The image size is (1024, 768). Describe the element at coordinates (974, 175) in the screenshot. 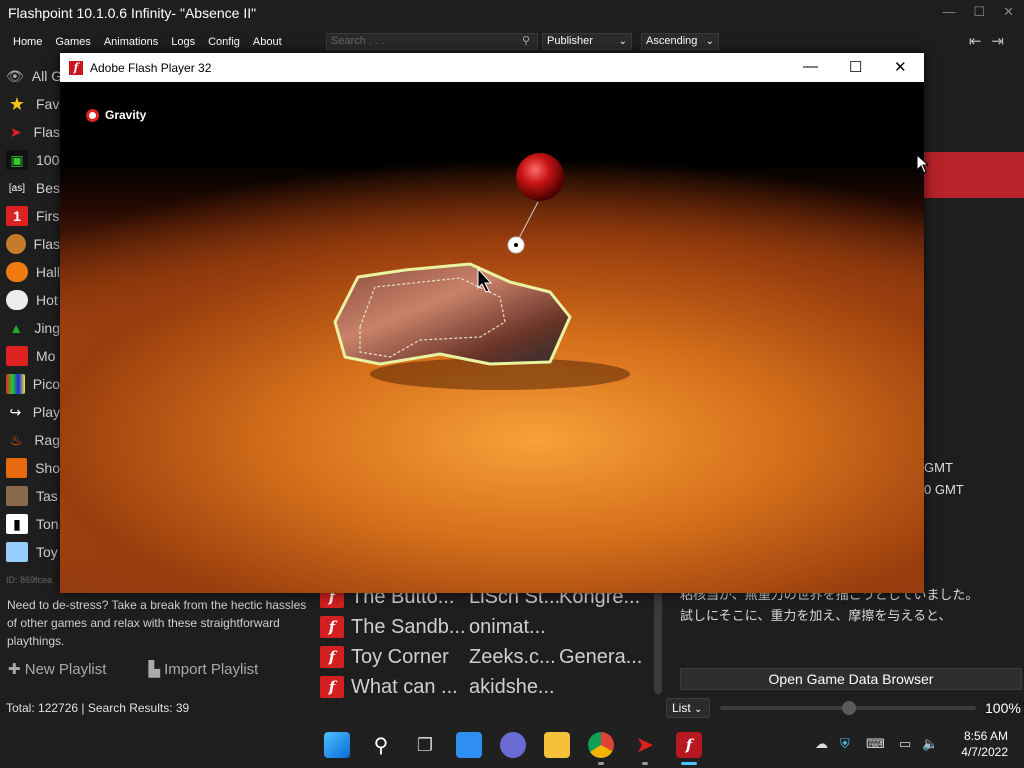

I see `selected-game-banner` at that location.